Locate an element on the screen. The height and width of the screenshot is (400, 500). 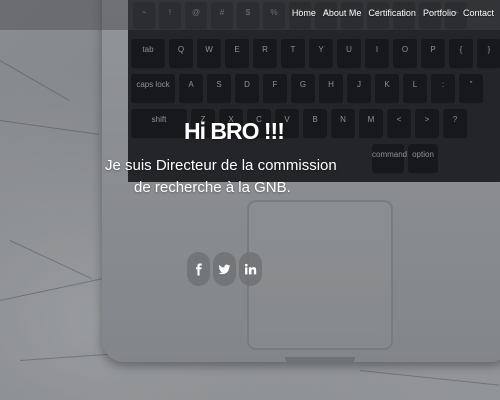
twitter-button is located at coordinates (224, 269).